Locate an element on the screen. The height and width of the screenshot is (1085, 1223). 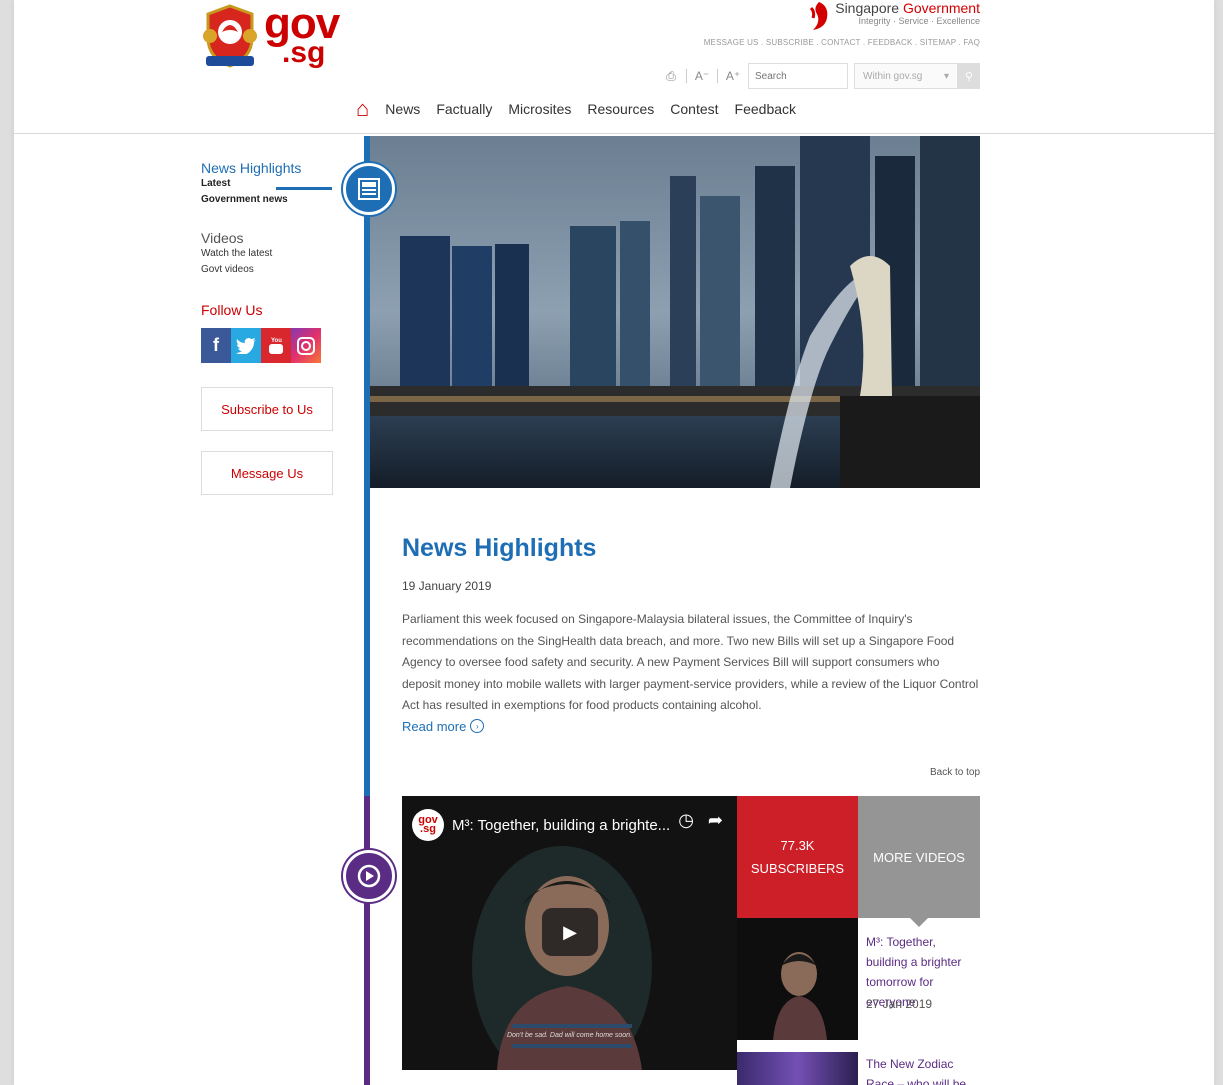
read-more-link: Read more › is located at coordinates (691, 726).